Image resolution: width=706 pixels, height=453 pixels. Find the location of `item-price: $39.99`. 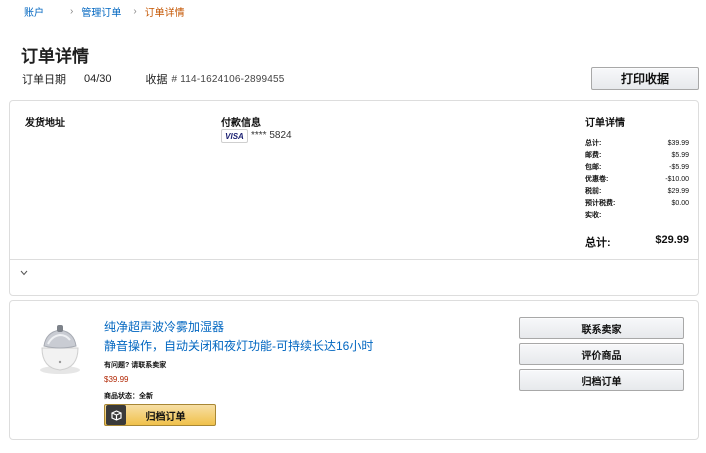

item-price: $39.99 is located at coordinates (116, 379).